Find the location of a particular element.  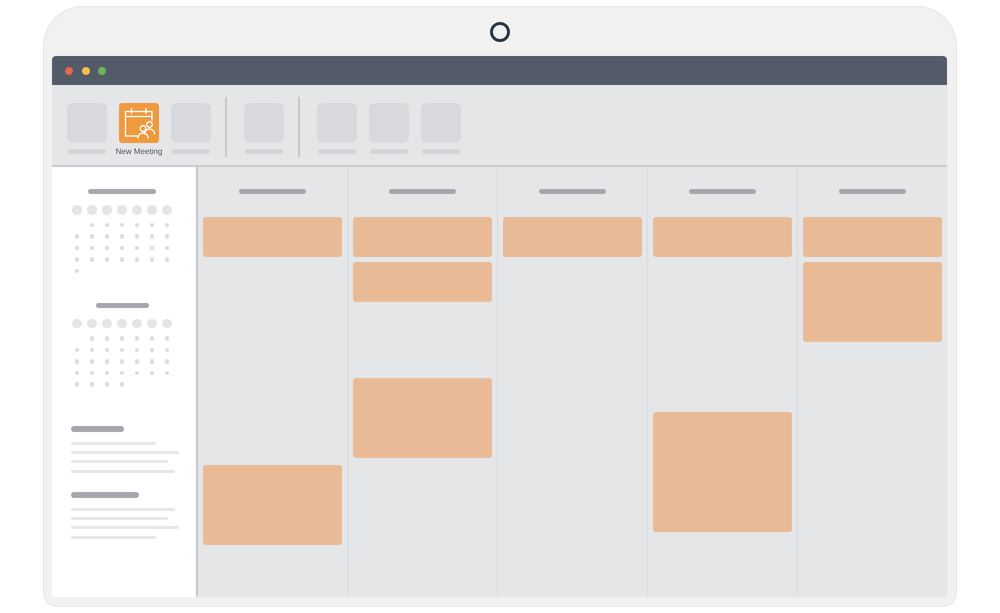

camera-icon is located at coordinates (500, 32).